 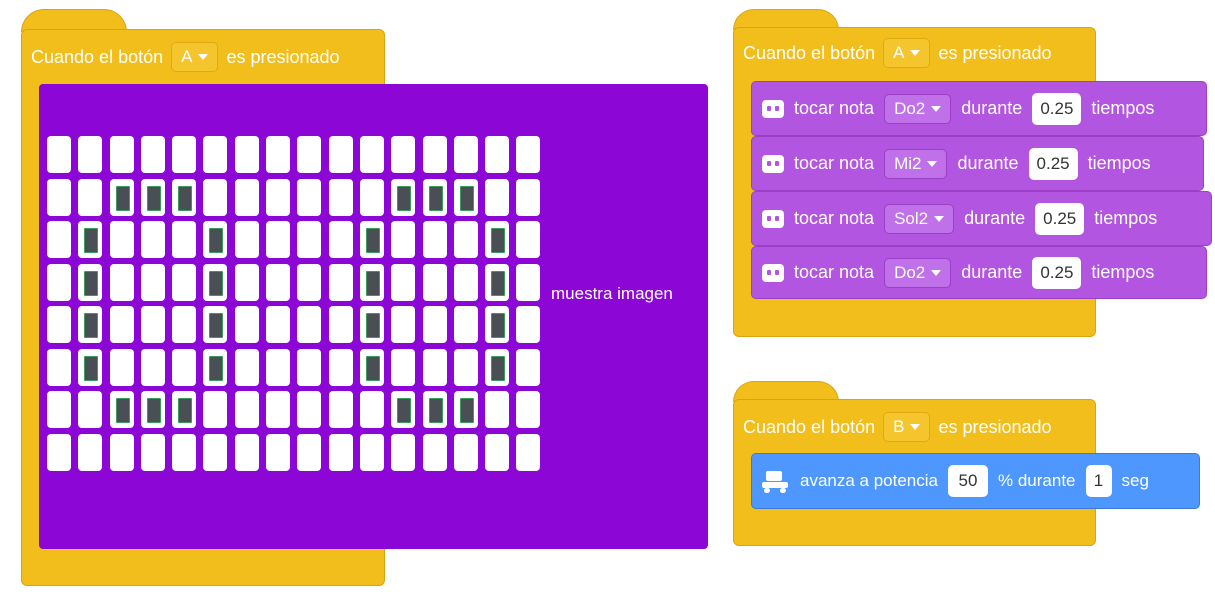 What do you see at coordinates (907, 427) in the screenshot?
I see `button-dropdown: B` at bounding box center [907, 427].